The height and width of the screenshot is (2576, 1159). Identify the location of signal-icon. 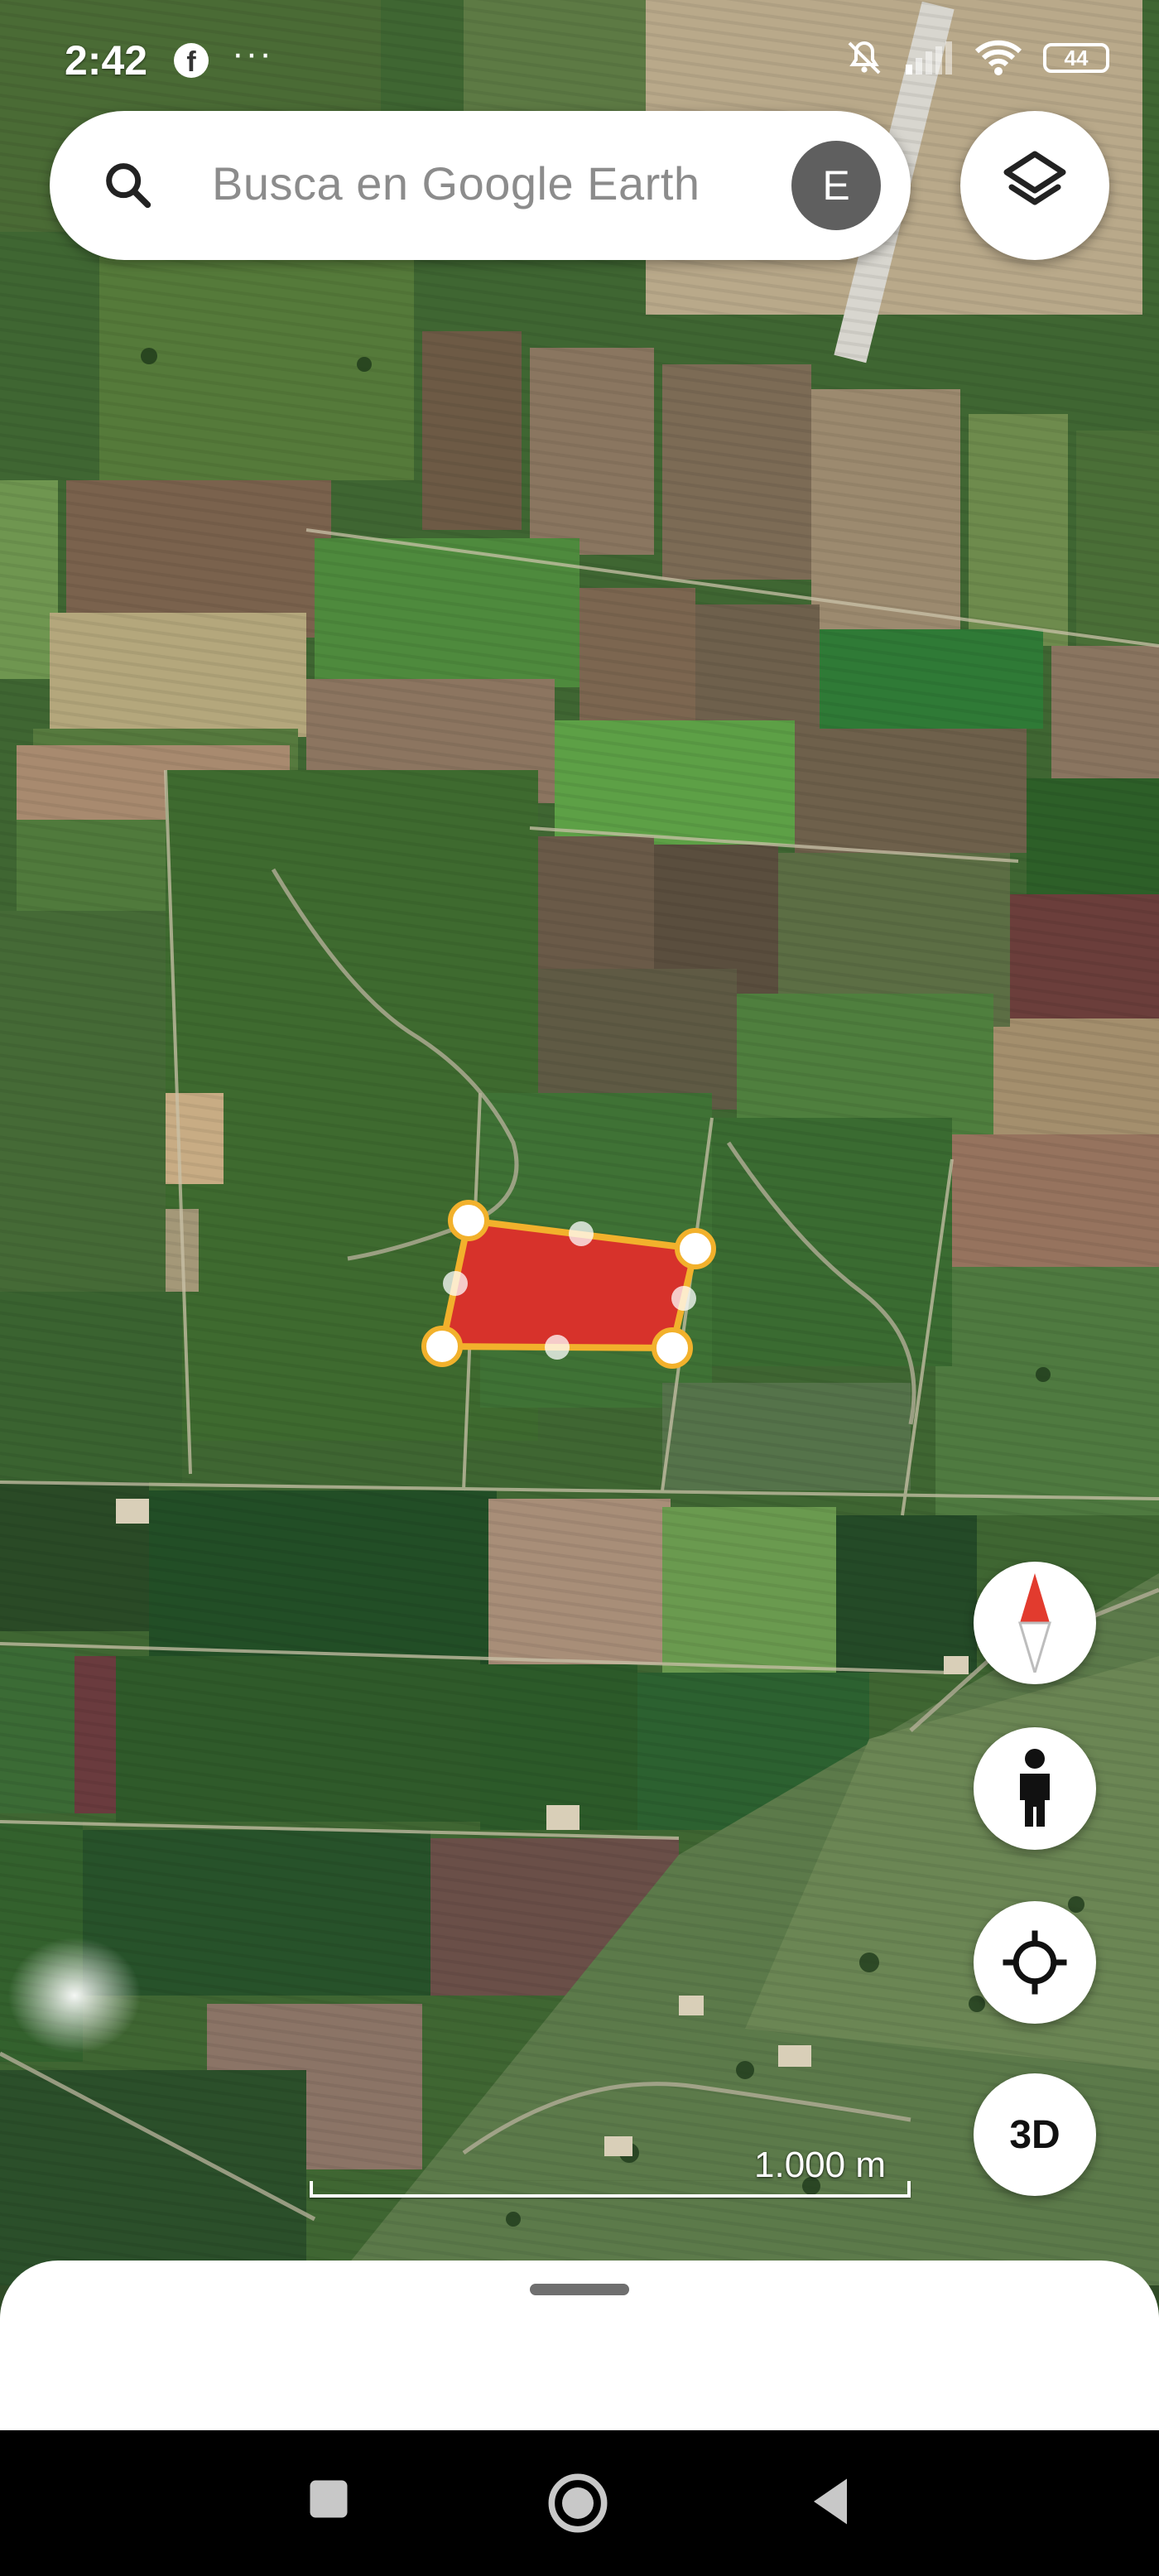
(929, 58).